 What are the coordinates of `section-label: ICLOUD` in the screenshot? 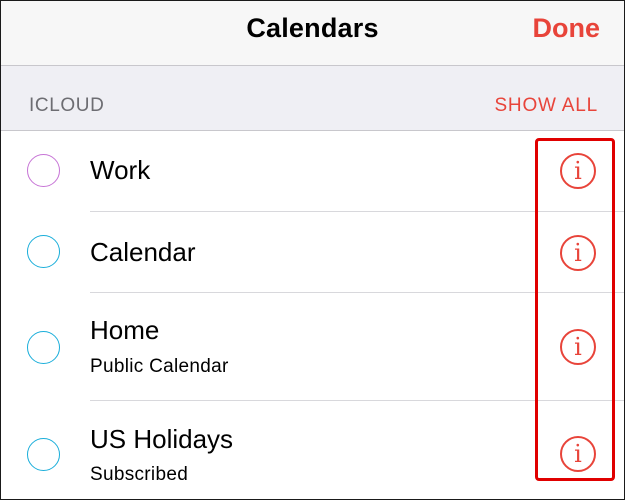 It's located at (67, 105).